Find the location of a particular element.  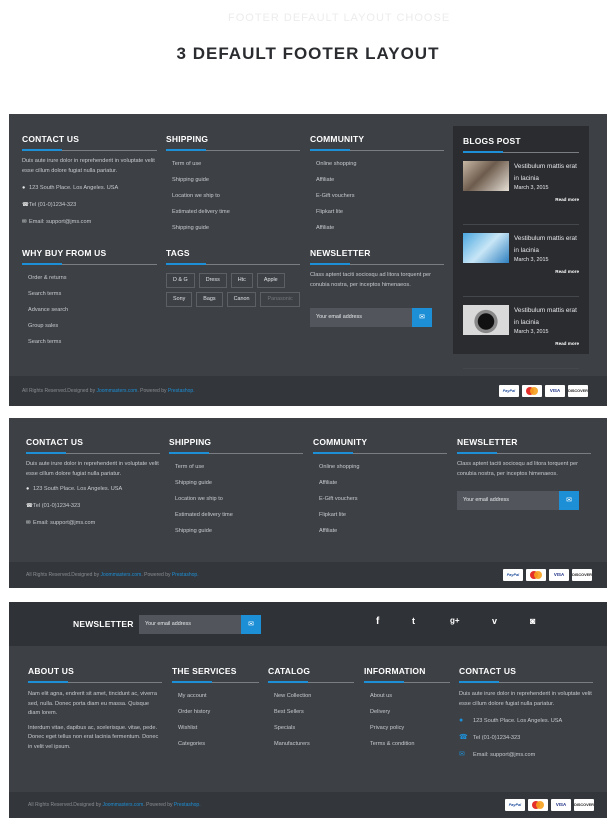

tag-item: Sony is located at coordinates (179, 299).